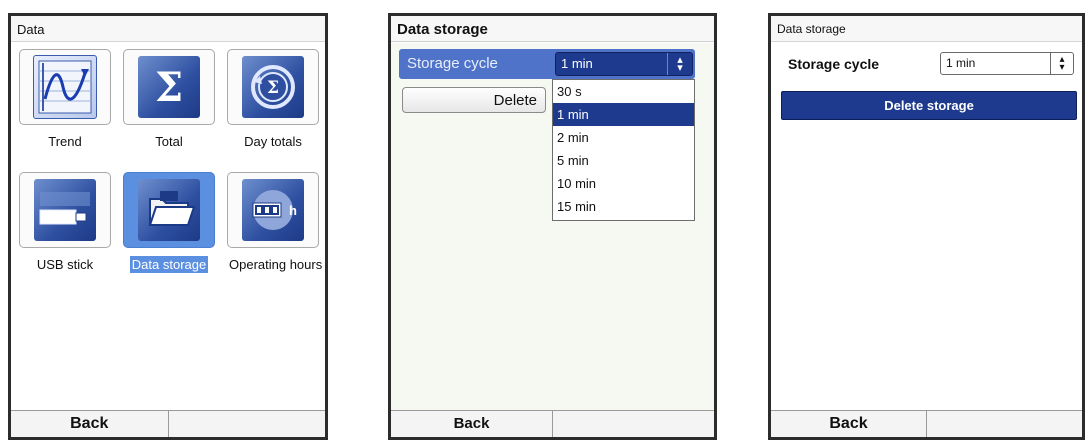 The width and height of the screenshot is (1090, 443). Describe the element at coordinates (623, 160) in the screenshot. I see `option-5min: 5 min` at that location.